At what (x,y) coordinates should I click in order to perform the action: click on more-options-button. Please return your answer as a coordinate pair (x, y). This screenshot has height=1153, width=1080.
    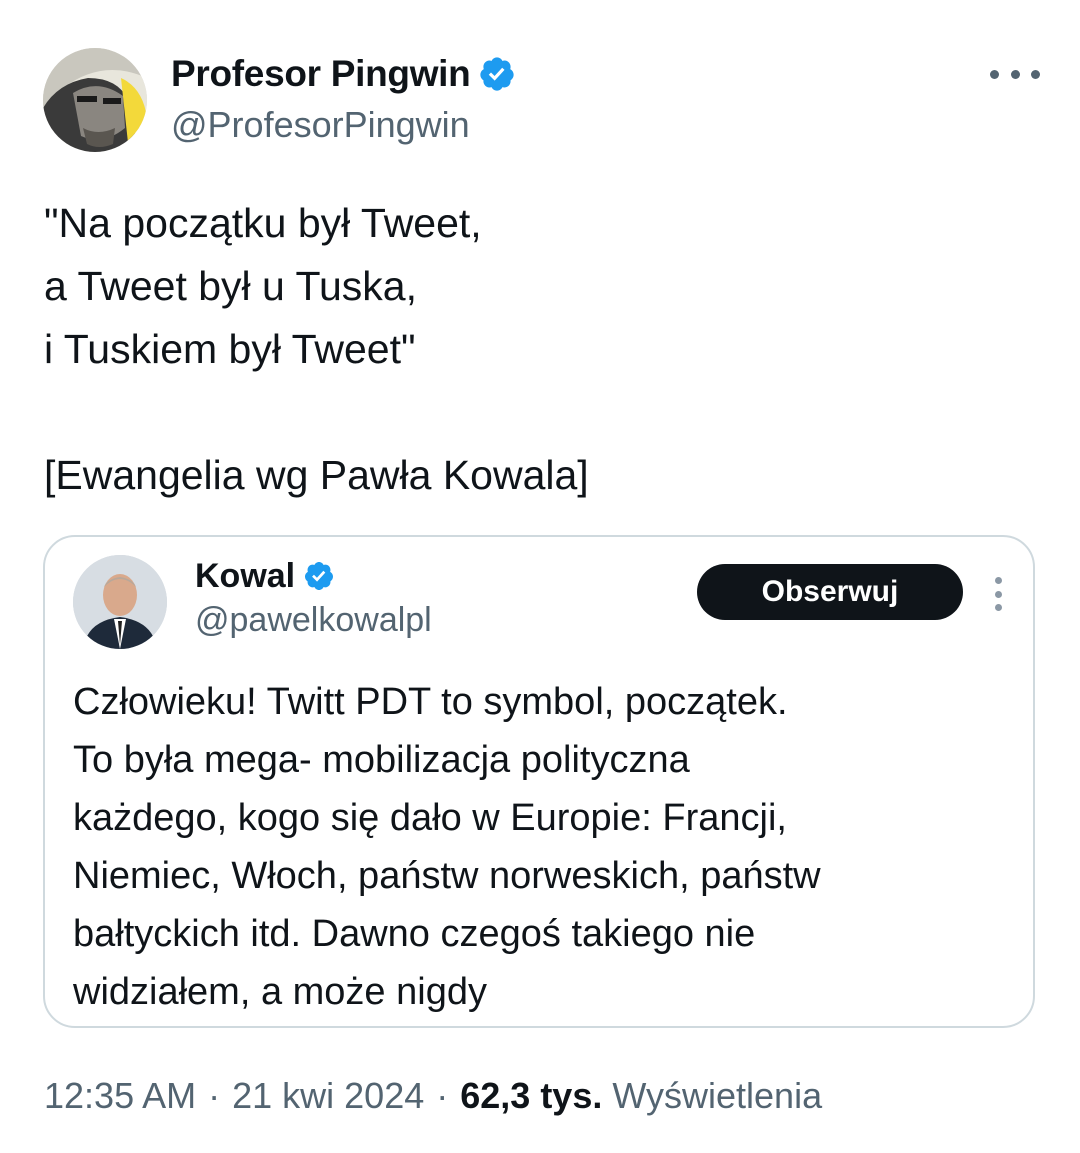
    Looking at the image, I should click on (1015, 74).